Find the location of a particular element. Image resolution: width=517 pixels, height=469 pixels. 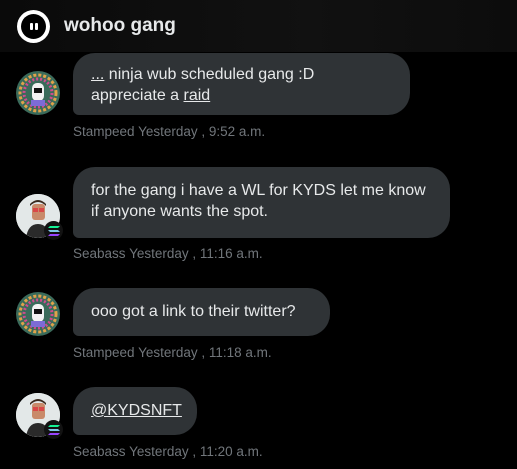

message-meta: Stampeed Yesterday , 9:52 a.m. is located at coordinates (169, 131).